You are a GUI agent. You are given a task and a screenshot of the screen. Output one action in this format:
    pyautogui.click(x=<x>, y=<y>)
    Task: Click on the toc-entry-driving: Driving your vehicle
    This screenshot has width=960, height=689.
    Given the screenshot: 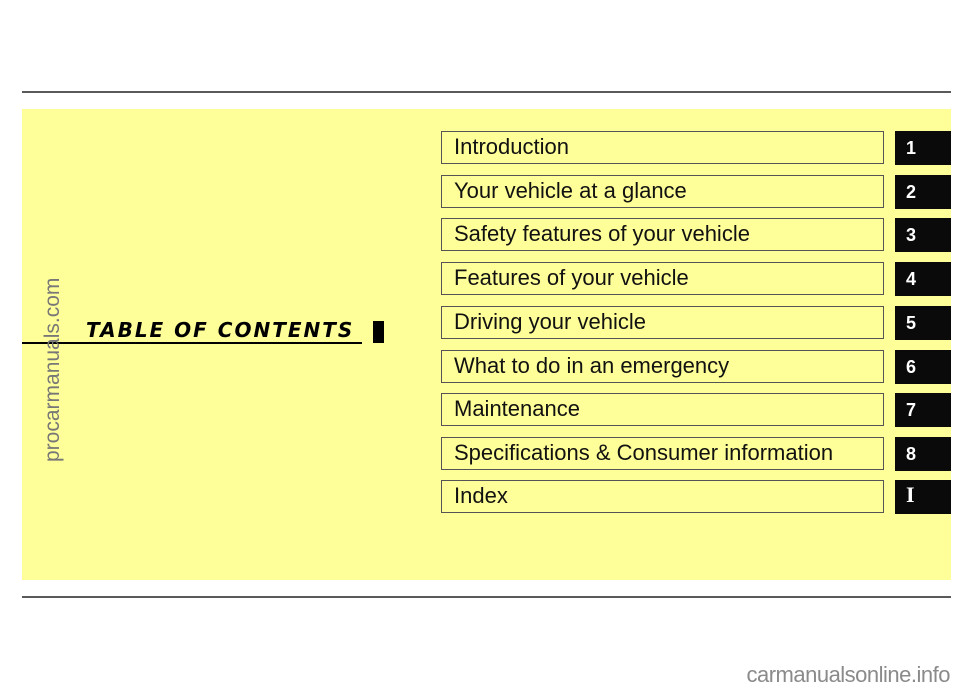 What is the action you would take?
    pyautogui.click(x=662, y=322)
    